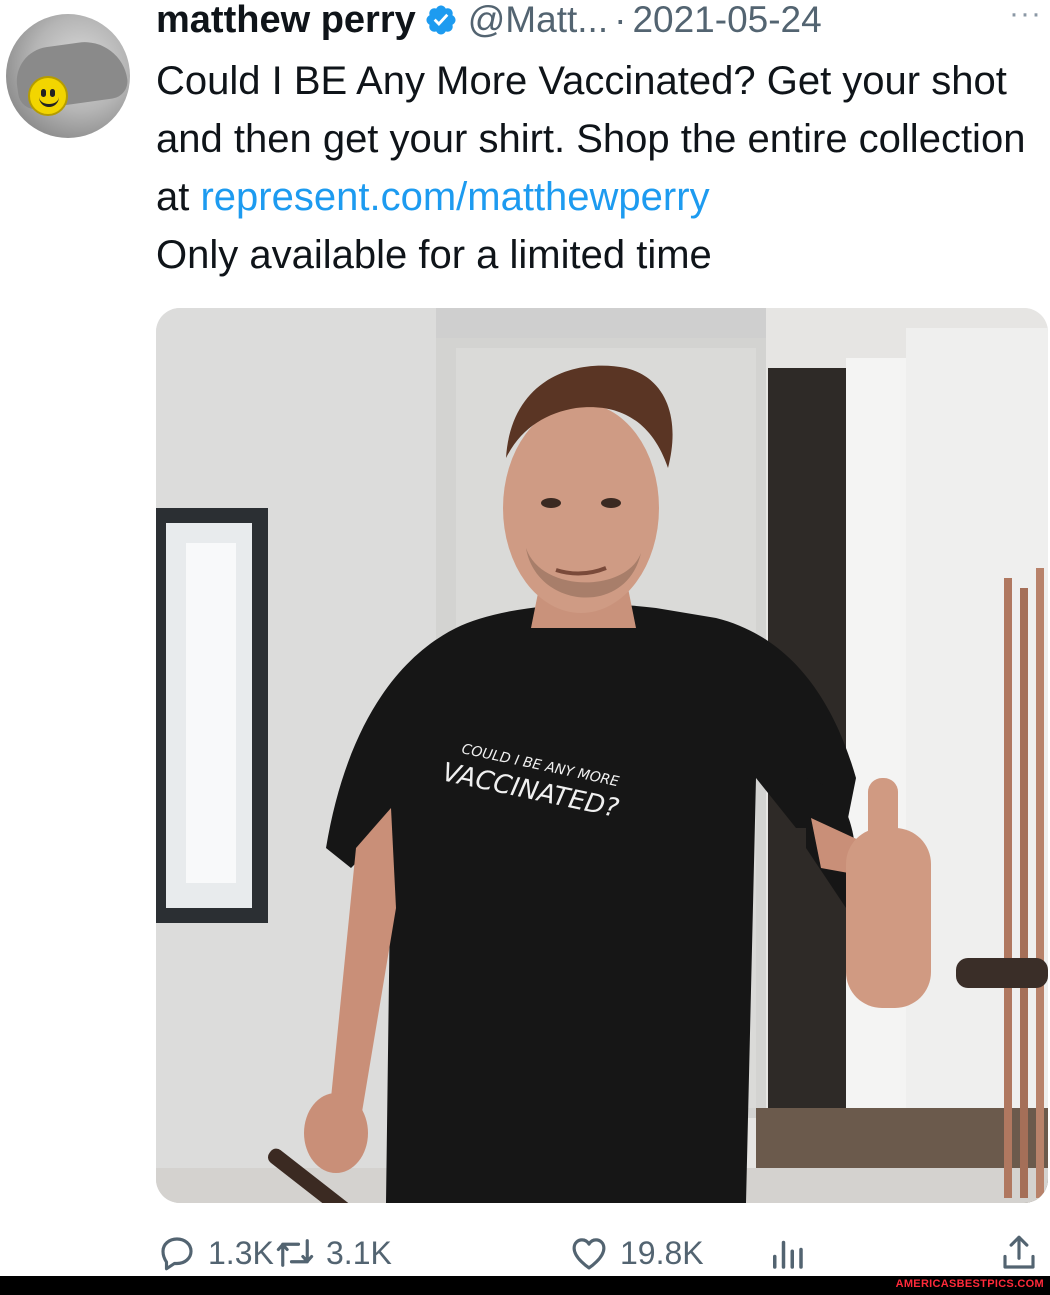 This screenshot has width=1050, height=1295. I want to click on share-button, so click(1024, 1253).